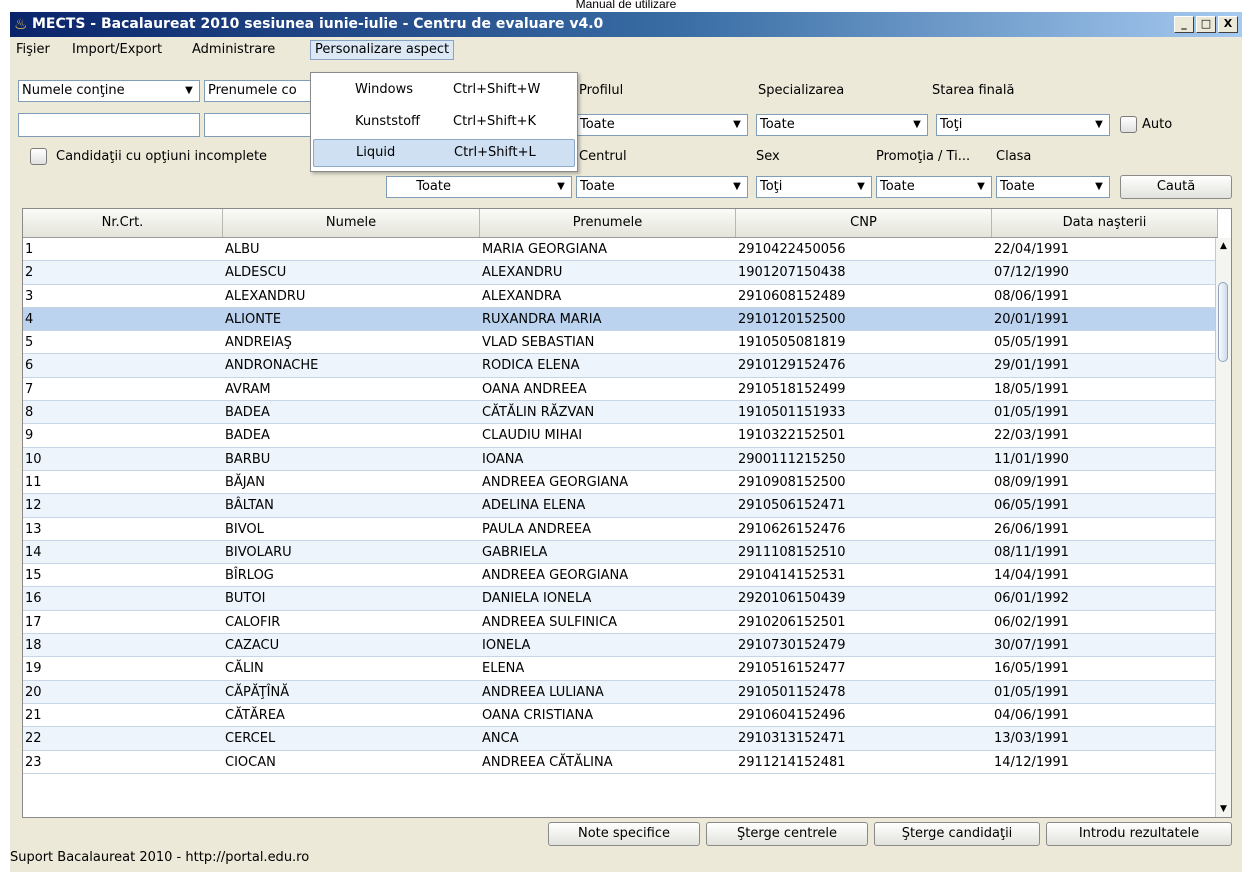 The image size is (1252, 872). Describe the element at coordinates (620, 739) in the screenshot. I see `table-row: 22 CERCEL ANCA 2910313152471 13/03/1991` at that location.